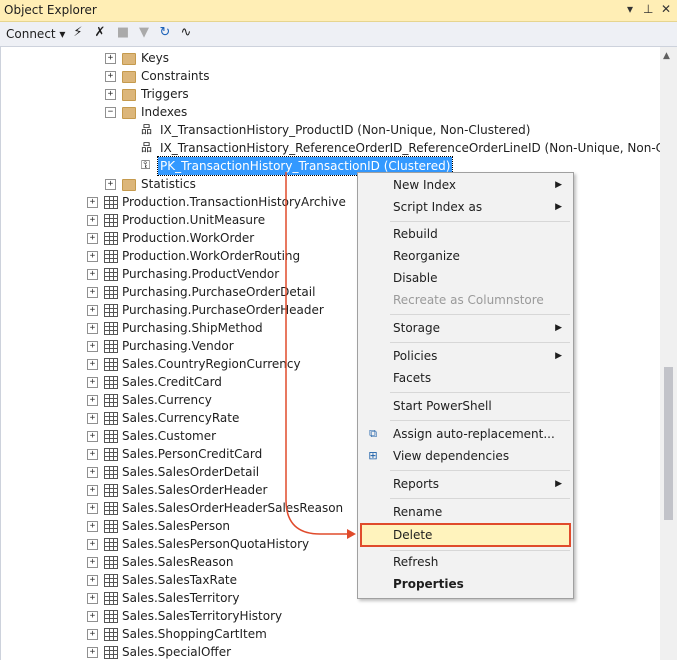  What do you see at coordinates (668, 443) in the screenshot?
I see `scrollbar-thumb` at bounding box center [668, 443].